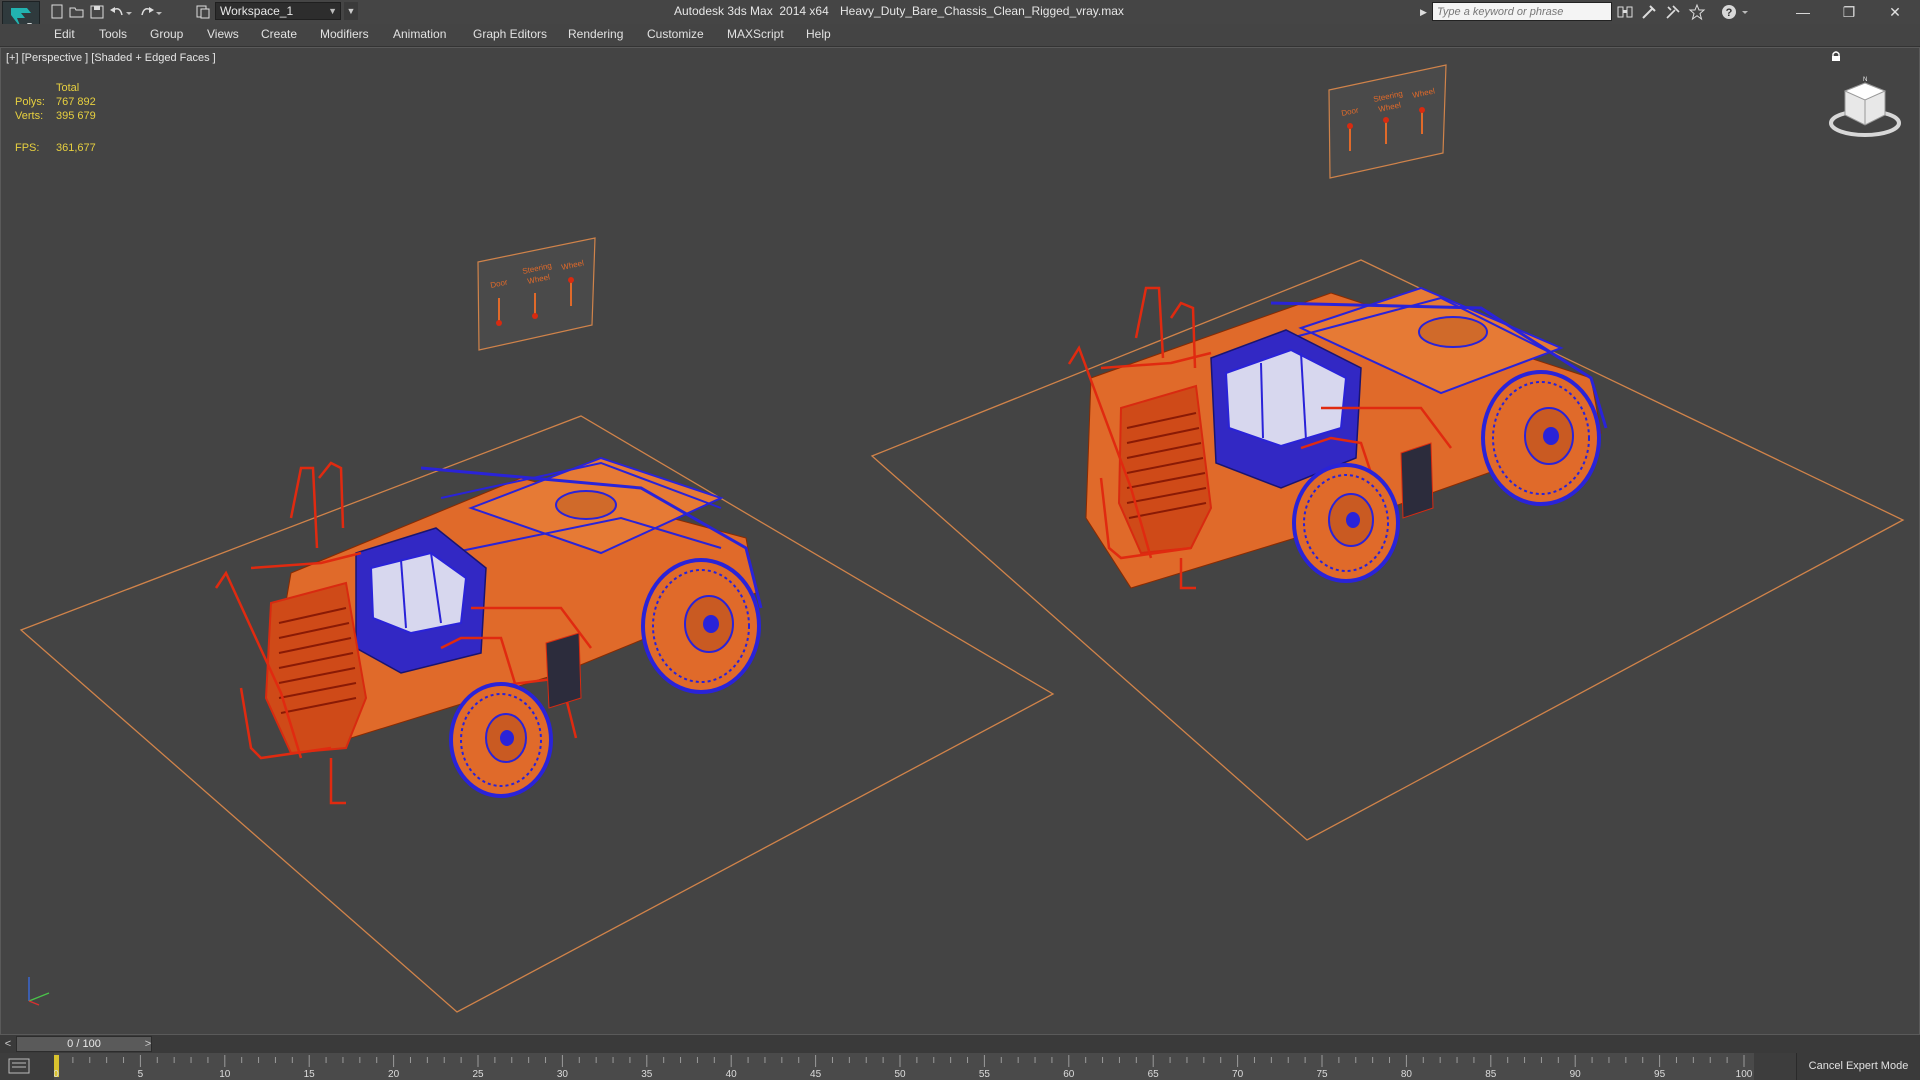  I want to click on menu-group: Group, so click(166, 34).